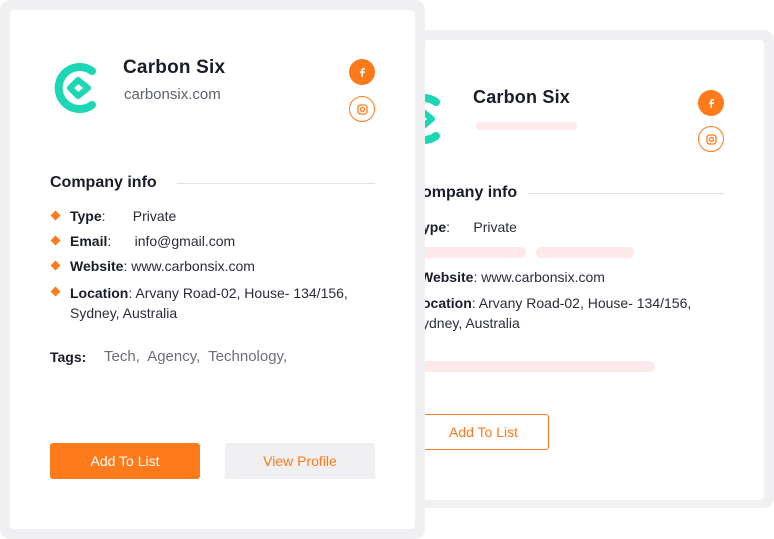 The image size is (774, 539). I want to click on location-value-2: Sydney, Australia, so click(124, 313).